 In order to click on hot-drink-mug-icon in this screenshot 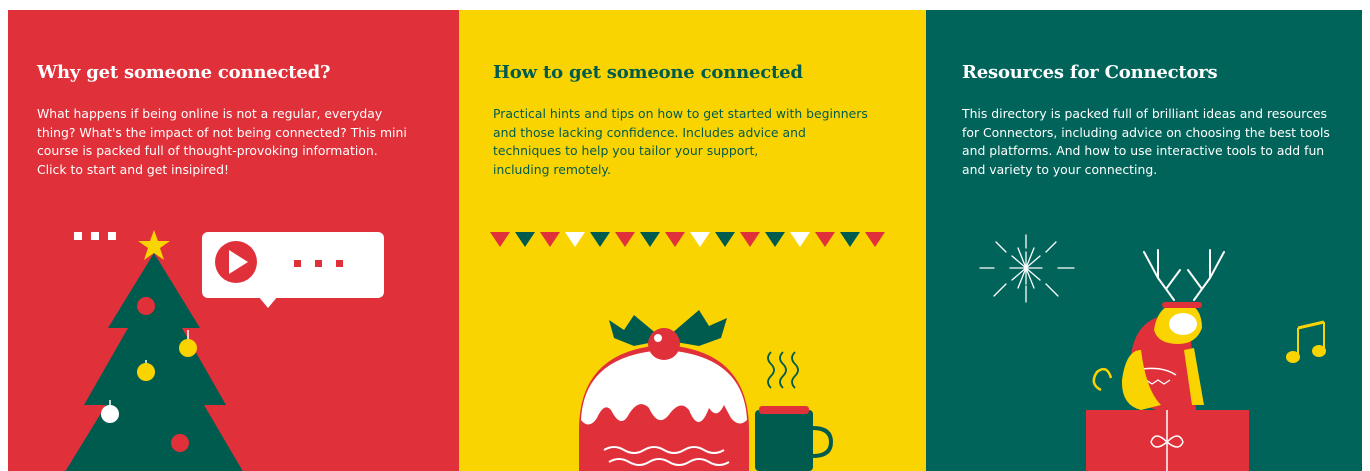, I will do `click(794, 411)`.